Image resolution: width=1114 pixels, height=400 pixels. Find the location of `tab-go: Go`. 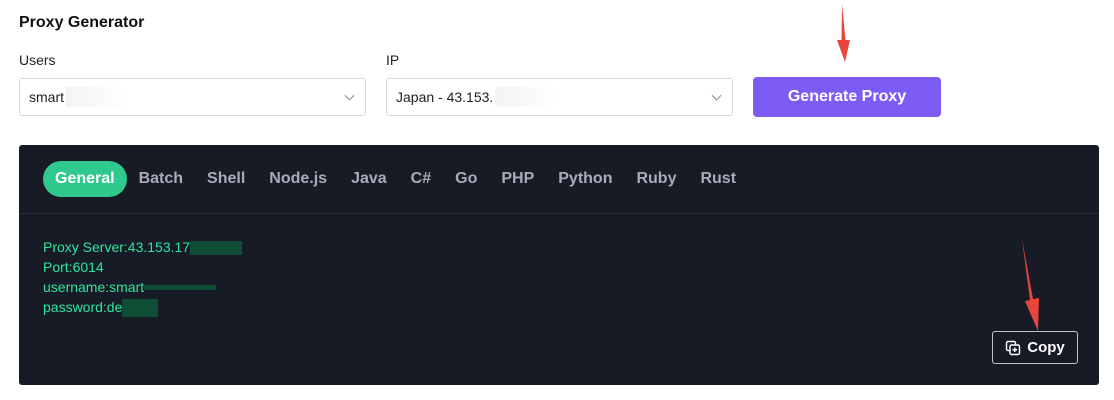

tab-go: Go is located at coordinates (466, 179).